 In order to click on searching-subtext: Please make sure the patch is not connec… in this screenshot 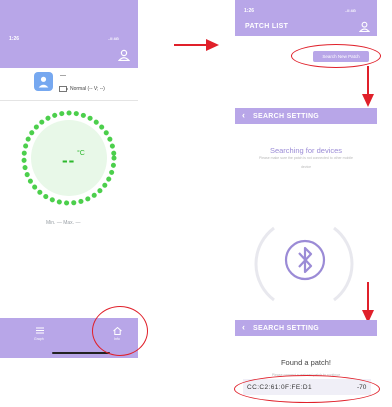, I will do `click(306, 161)`.